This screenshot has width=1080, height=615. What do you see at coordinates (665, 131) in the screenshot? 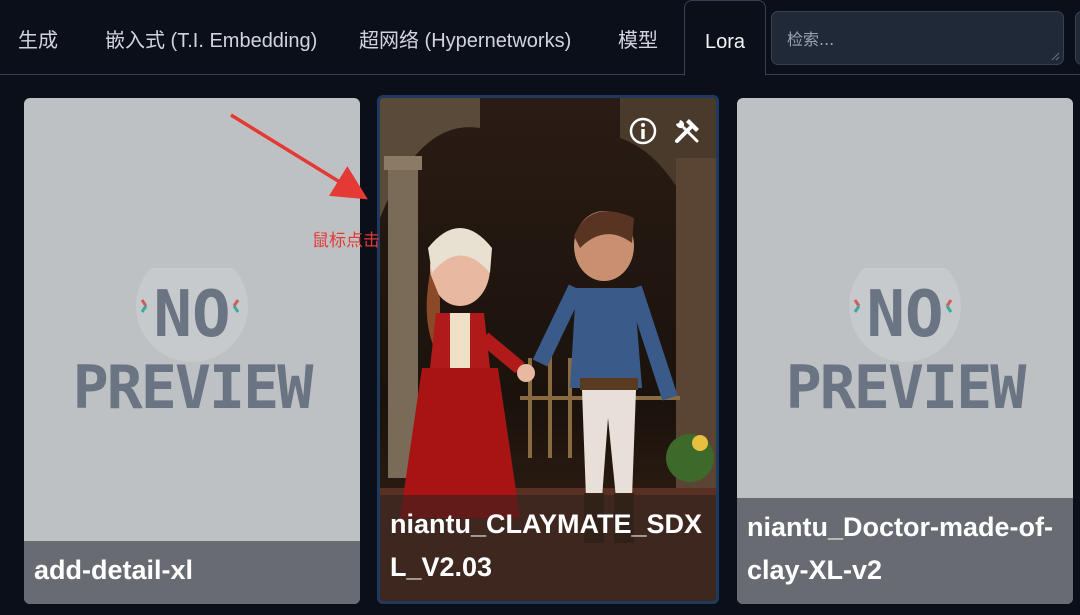
I see `card-action-icons` at bounding box center [665, 131].